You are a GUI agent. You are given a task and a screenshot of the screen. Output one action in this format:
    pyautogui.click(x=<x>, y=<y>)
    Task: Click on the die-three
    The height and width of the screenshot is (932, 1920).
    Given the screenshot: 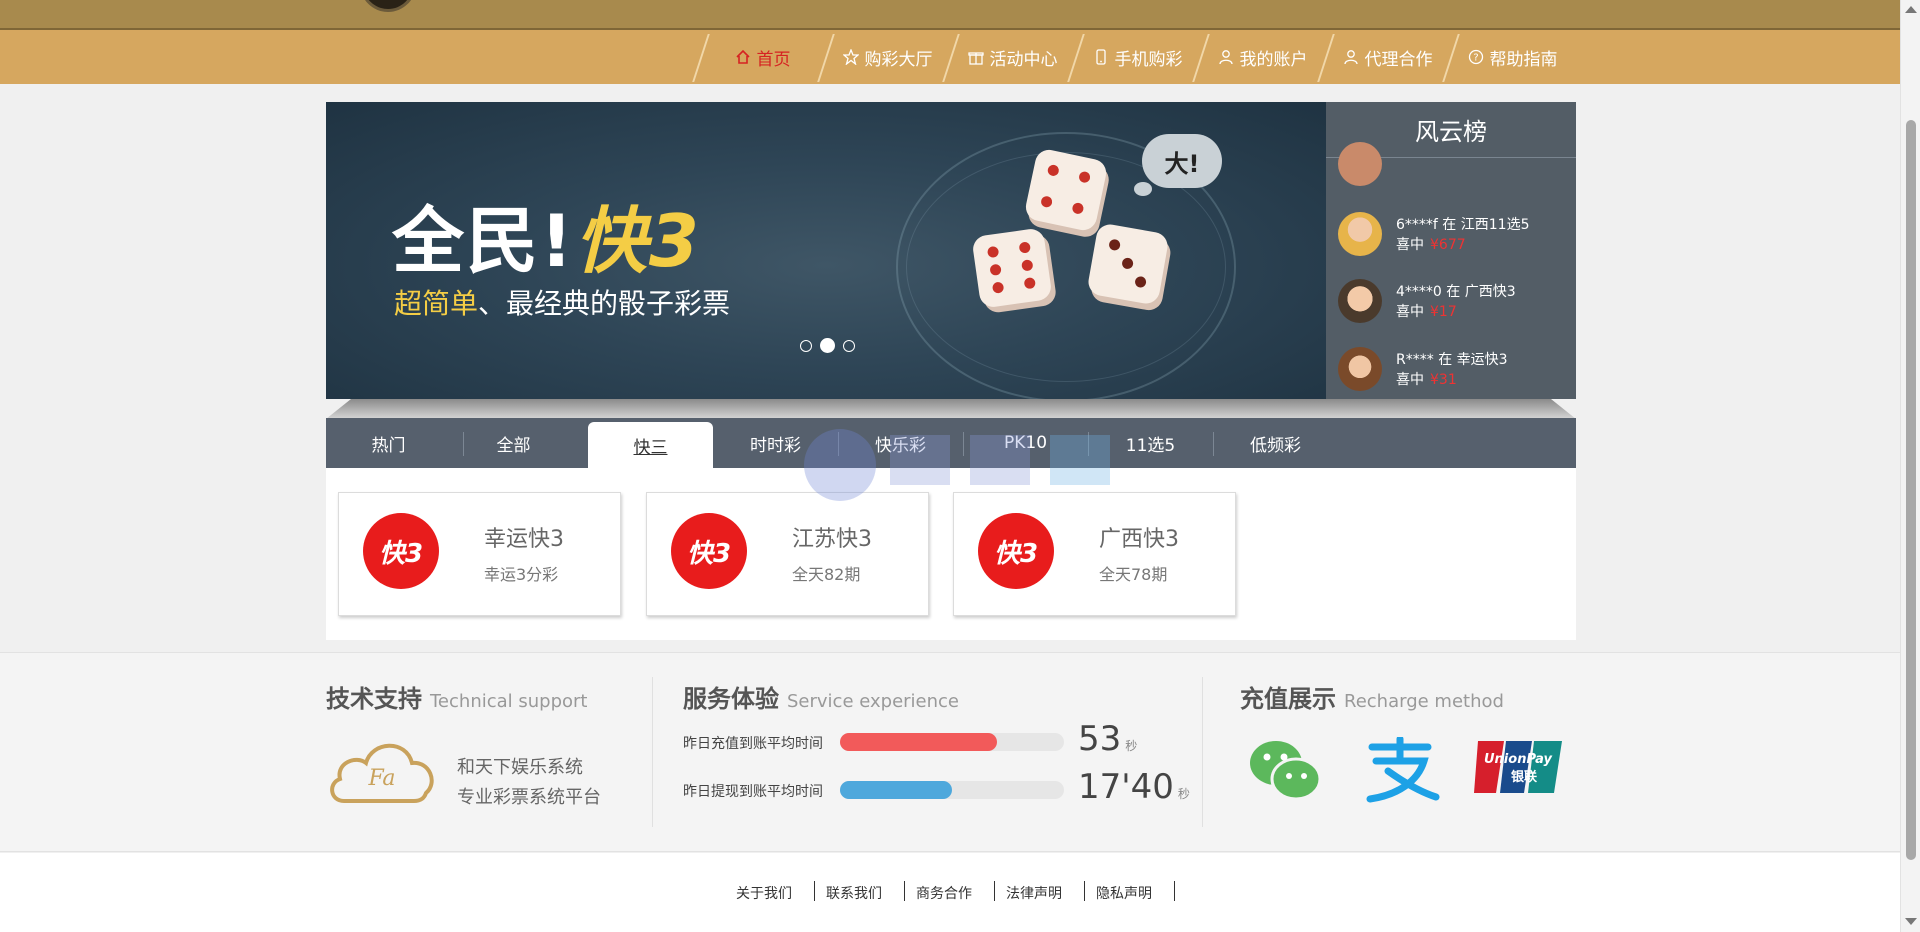 What is the action you would take?
    pyautogui.click(x=1128, y=264)
    